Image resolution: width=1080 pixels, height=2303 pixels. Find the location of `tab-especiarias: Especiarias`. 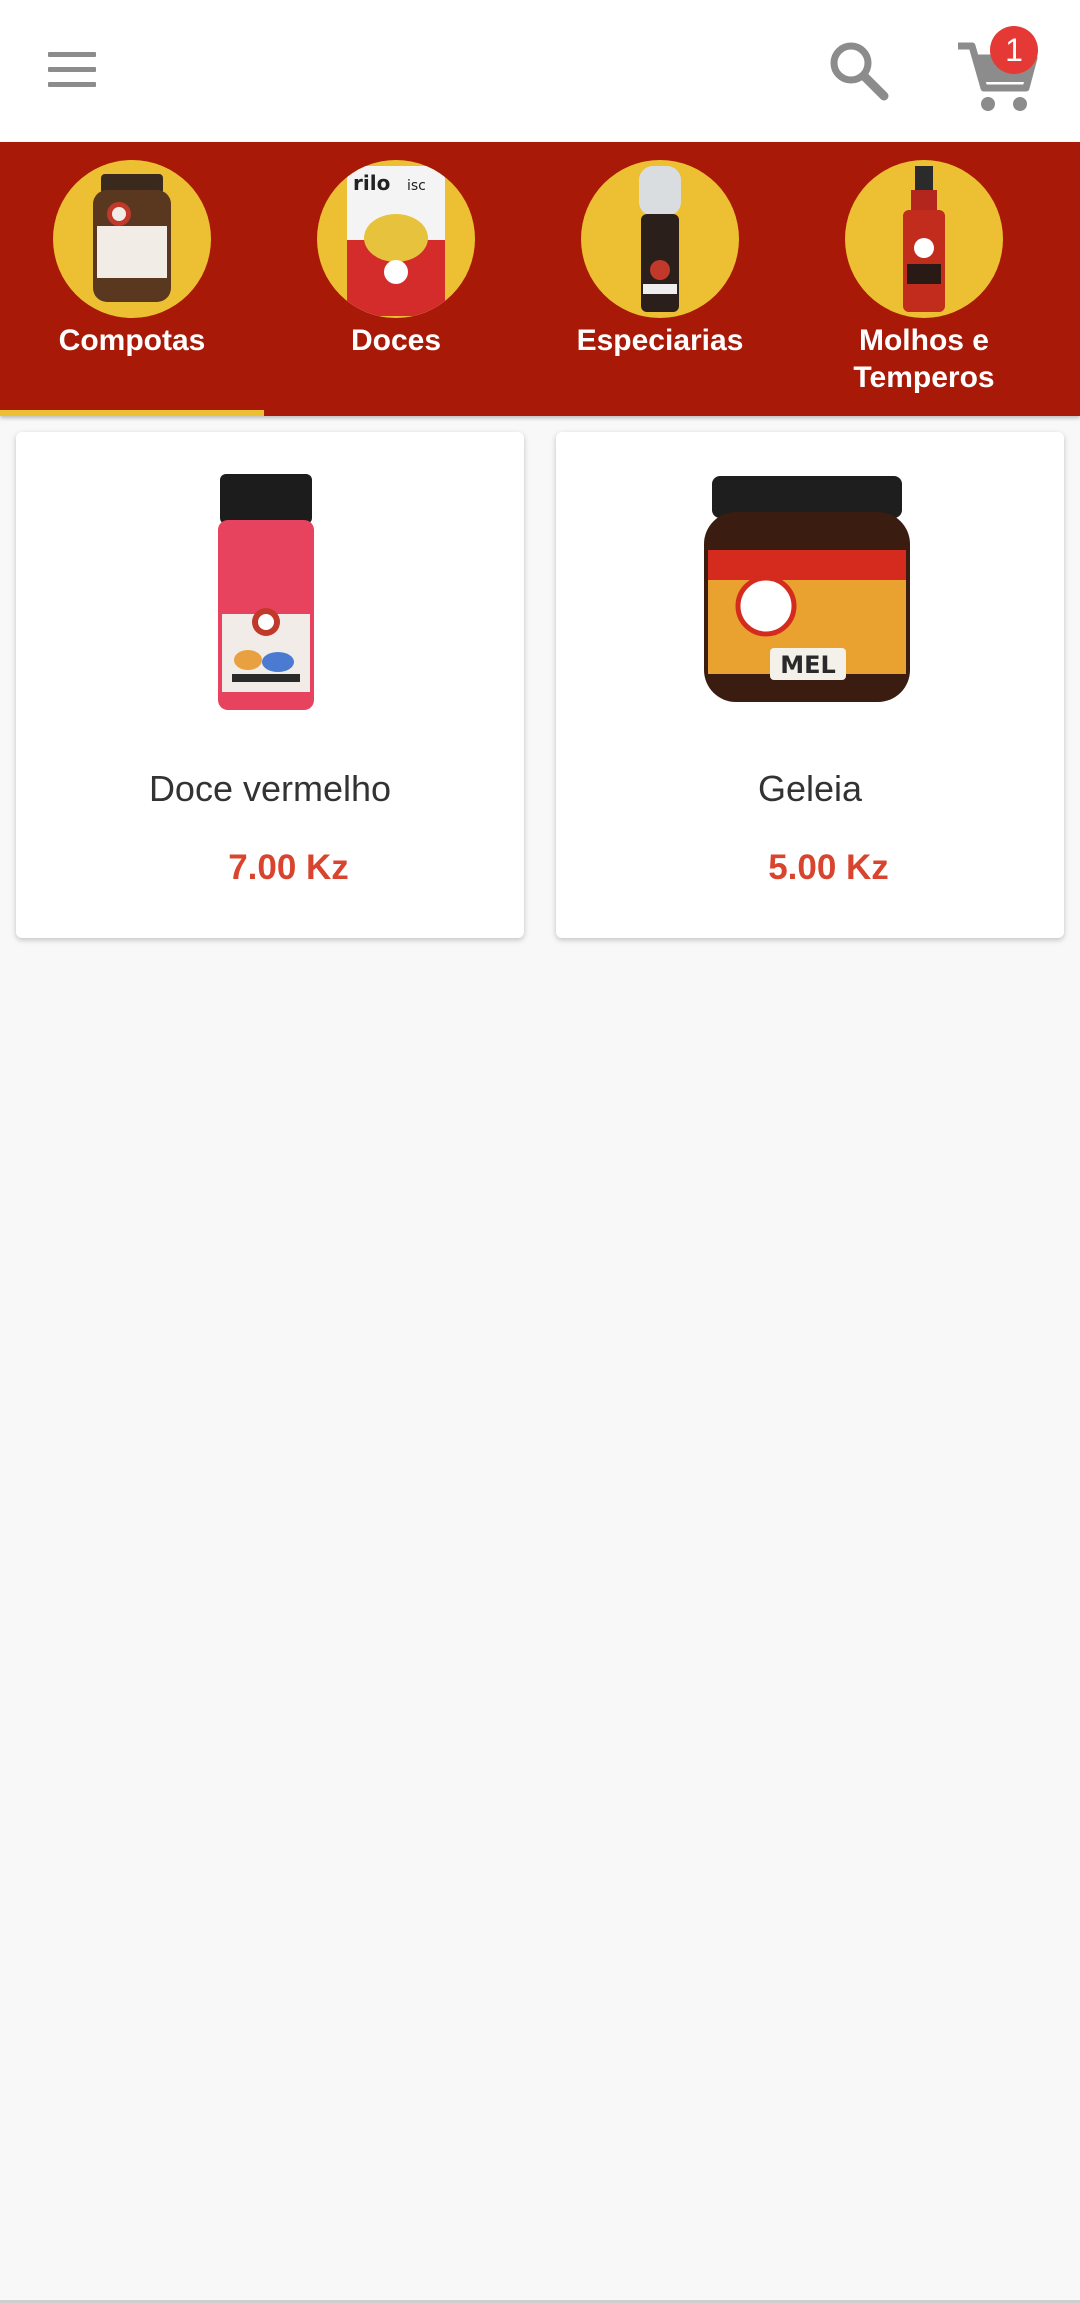

tab-especiarias: Especiarias is located at coordinates (660, 279).